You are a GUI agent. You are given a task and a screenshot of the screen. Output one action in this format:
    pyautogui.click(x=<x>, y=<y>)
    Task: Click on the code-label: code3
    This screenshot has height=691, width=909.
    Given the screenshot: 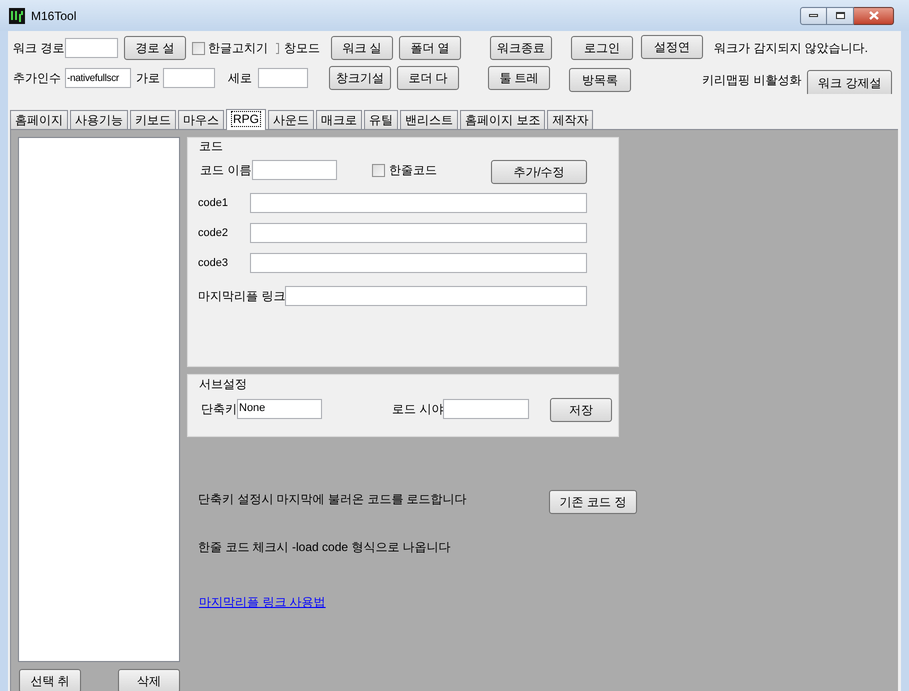 What is the action you would take?
    pyautogui.click(x=213, y=263)
    